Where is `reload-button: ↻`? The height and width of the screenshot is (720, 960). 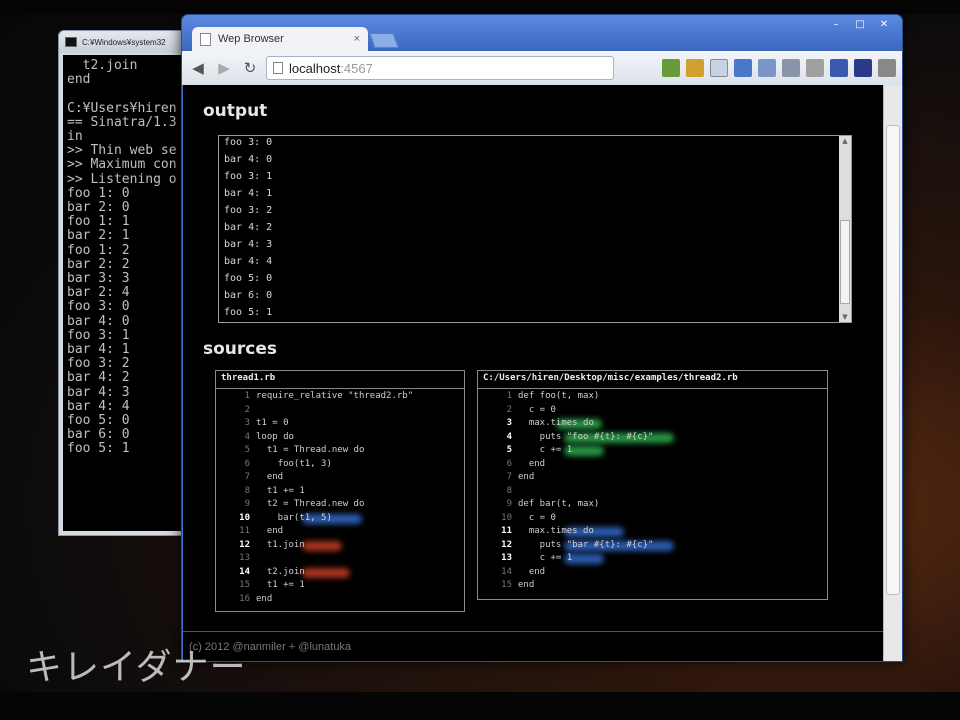 reload-button: ↻ is located at coordinates (250, 68).